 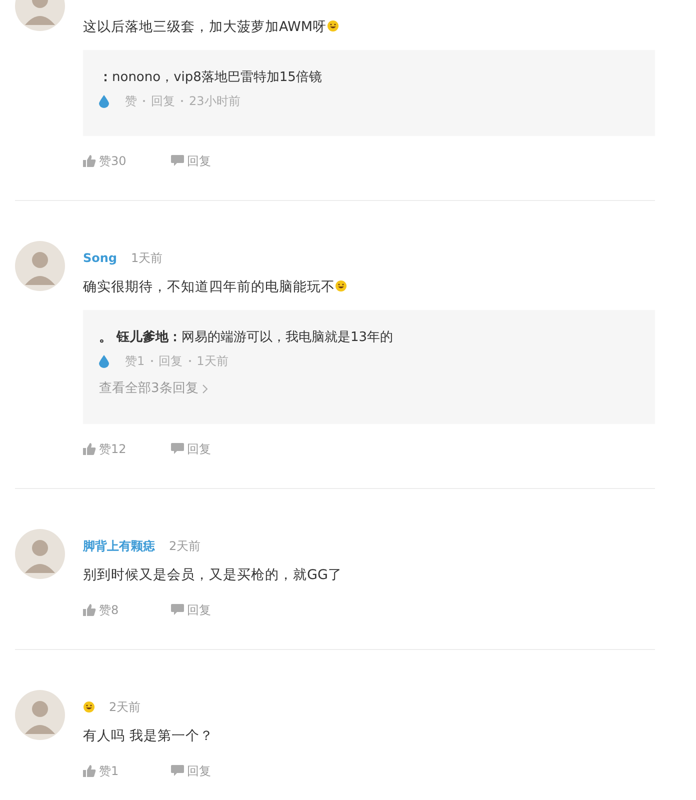 I want to click on reply-text: ：nonono，vip8落地巴雷特加15倍镜, so click(x=210, y=77).